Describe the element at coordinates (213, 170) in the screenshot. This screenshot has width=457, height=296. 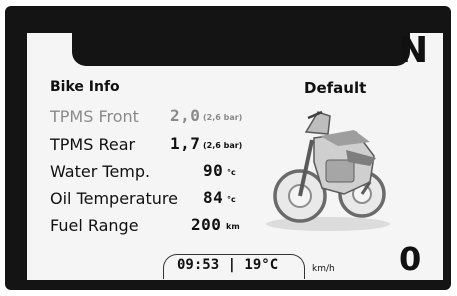
I see `water-temp-value: 90` at that location.